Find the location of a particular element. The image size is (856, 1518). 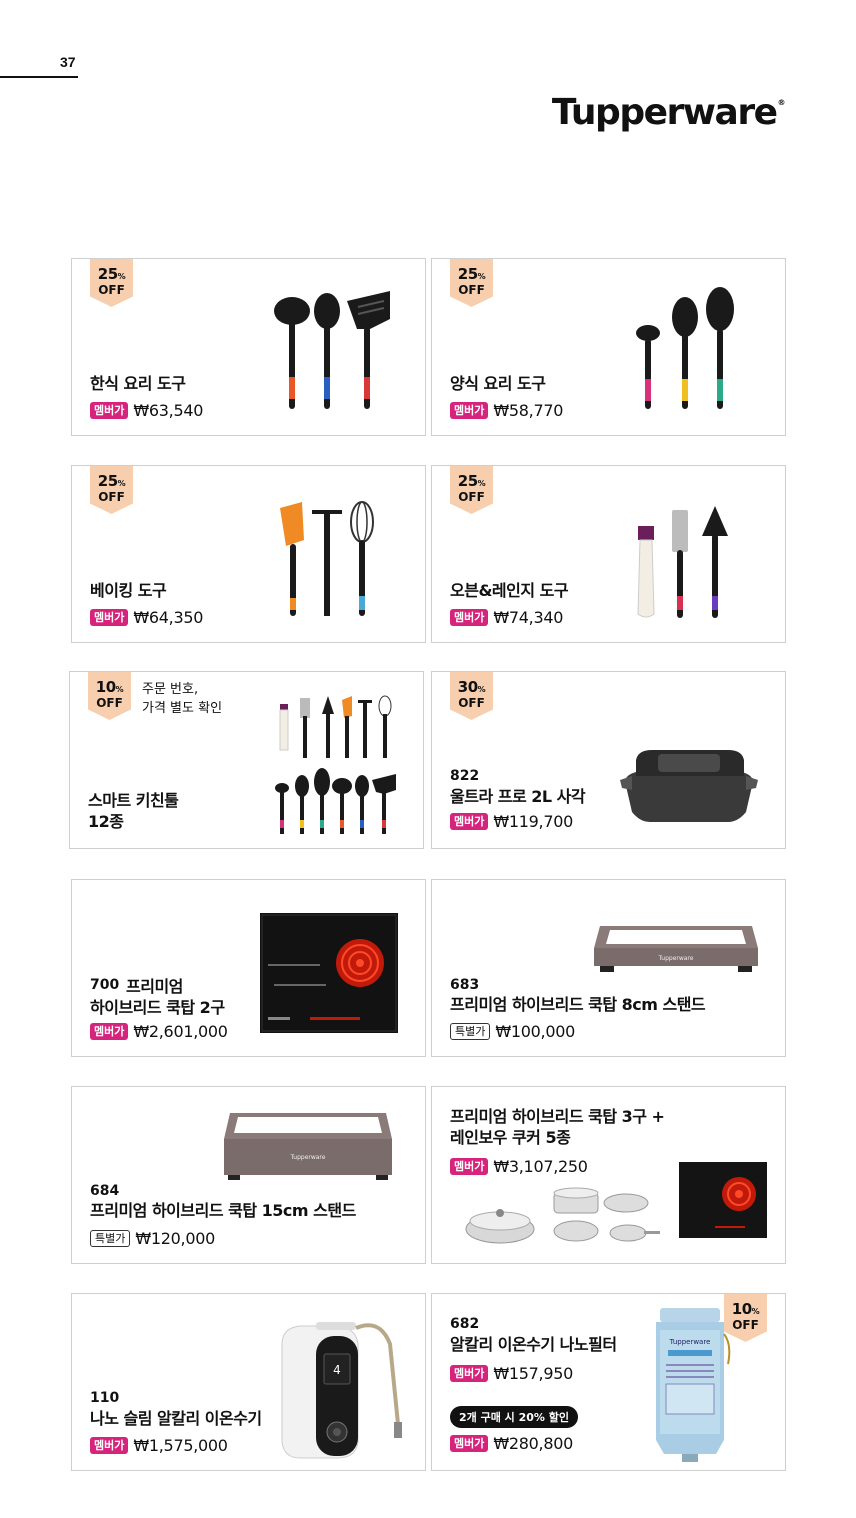

product-name: 알칼리 이온수기 나노필터 is located at coordinates (533, 1344).